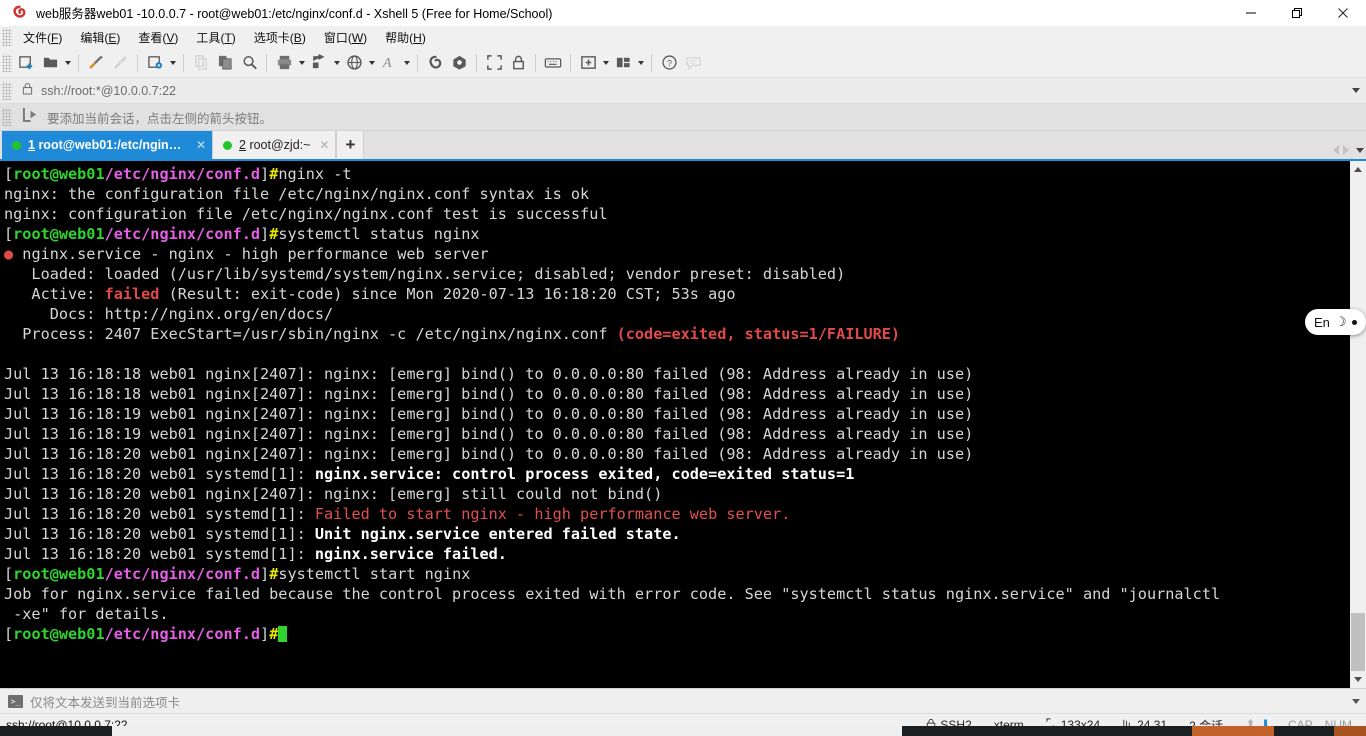 This screenshot has height=736, width=1366. What do you see at coordinates (283, 634) in the screenshot?
I see `terminal-cursor` at bounding box center [283, 634].